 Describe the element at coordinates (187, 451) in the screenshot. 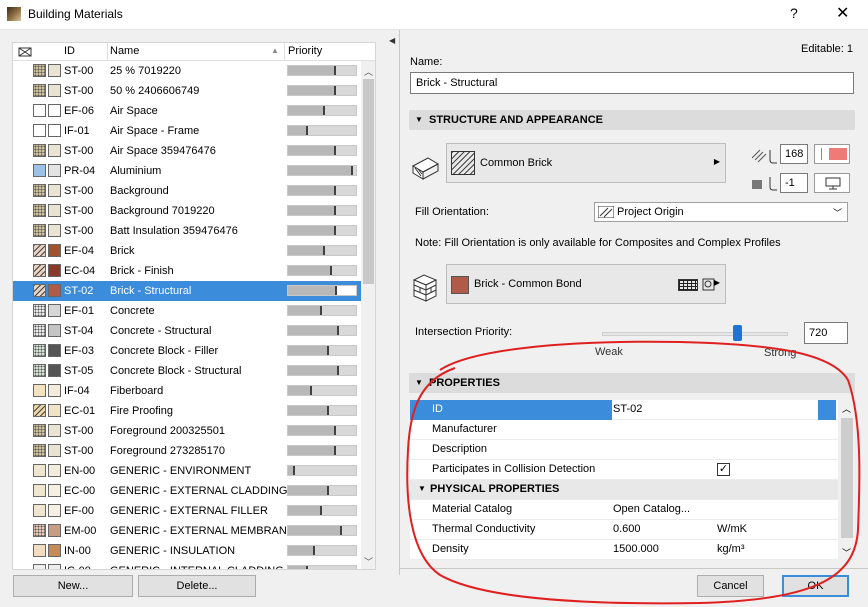

I see `list-item: ST-00 Foreground 273285170` at that location.